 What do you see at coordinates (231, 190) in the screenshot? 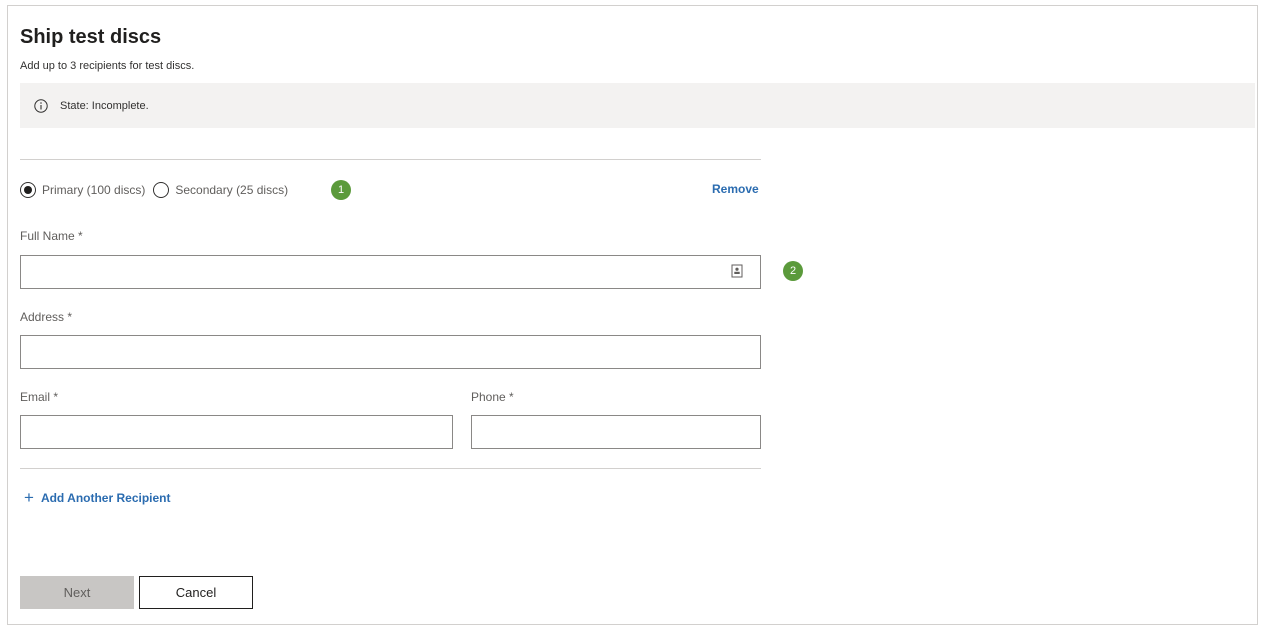
I see `radio-secondary-label: Secondary (25 discs)` at bounding box center [231, 190].